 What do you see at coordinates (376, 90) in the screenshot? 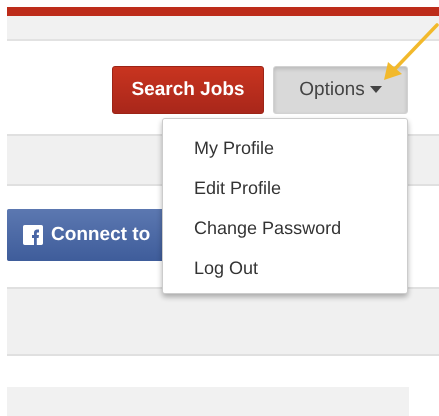
I see `caret-icon` at bounding box center [376, 90].